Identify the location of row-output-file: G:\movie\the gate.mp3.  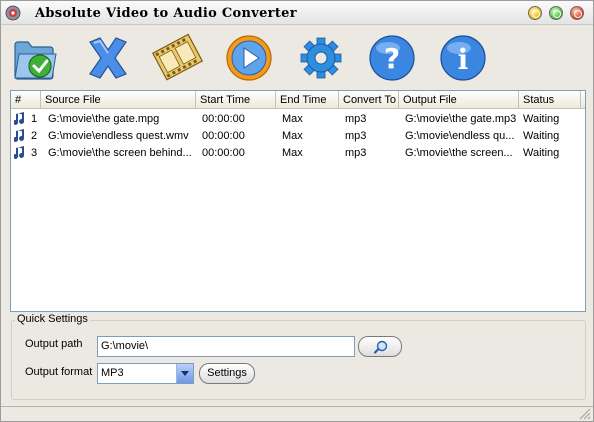
(461, 119).